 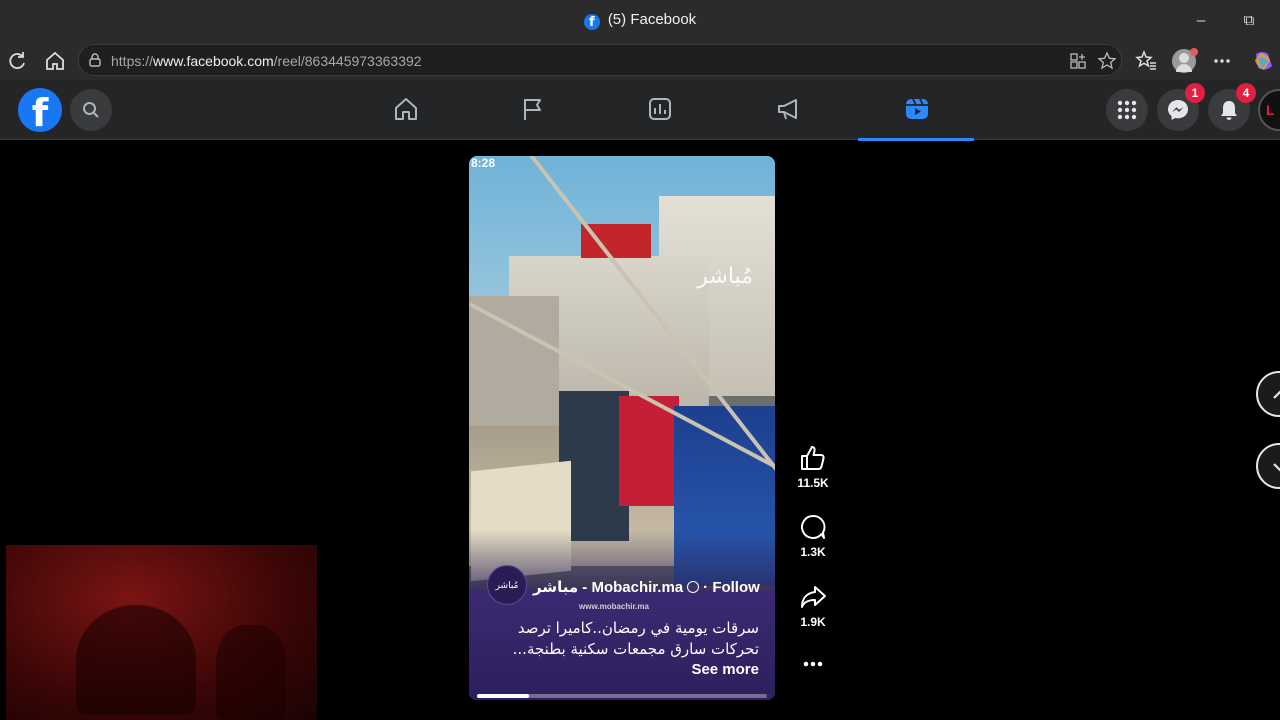 What do you see at coordinates (1276, 467) in the screenshot?
I see `chevron-down-icon` at bounding box center [1276, 467].